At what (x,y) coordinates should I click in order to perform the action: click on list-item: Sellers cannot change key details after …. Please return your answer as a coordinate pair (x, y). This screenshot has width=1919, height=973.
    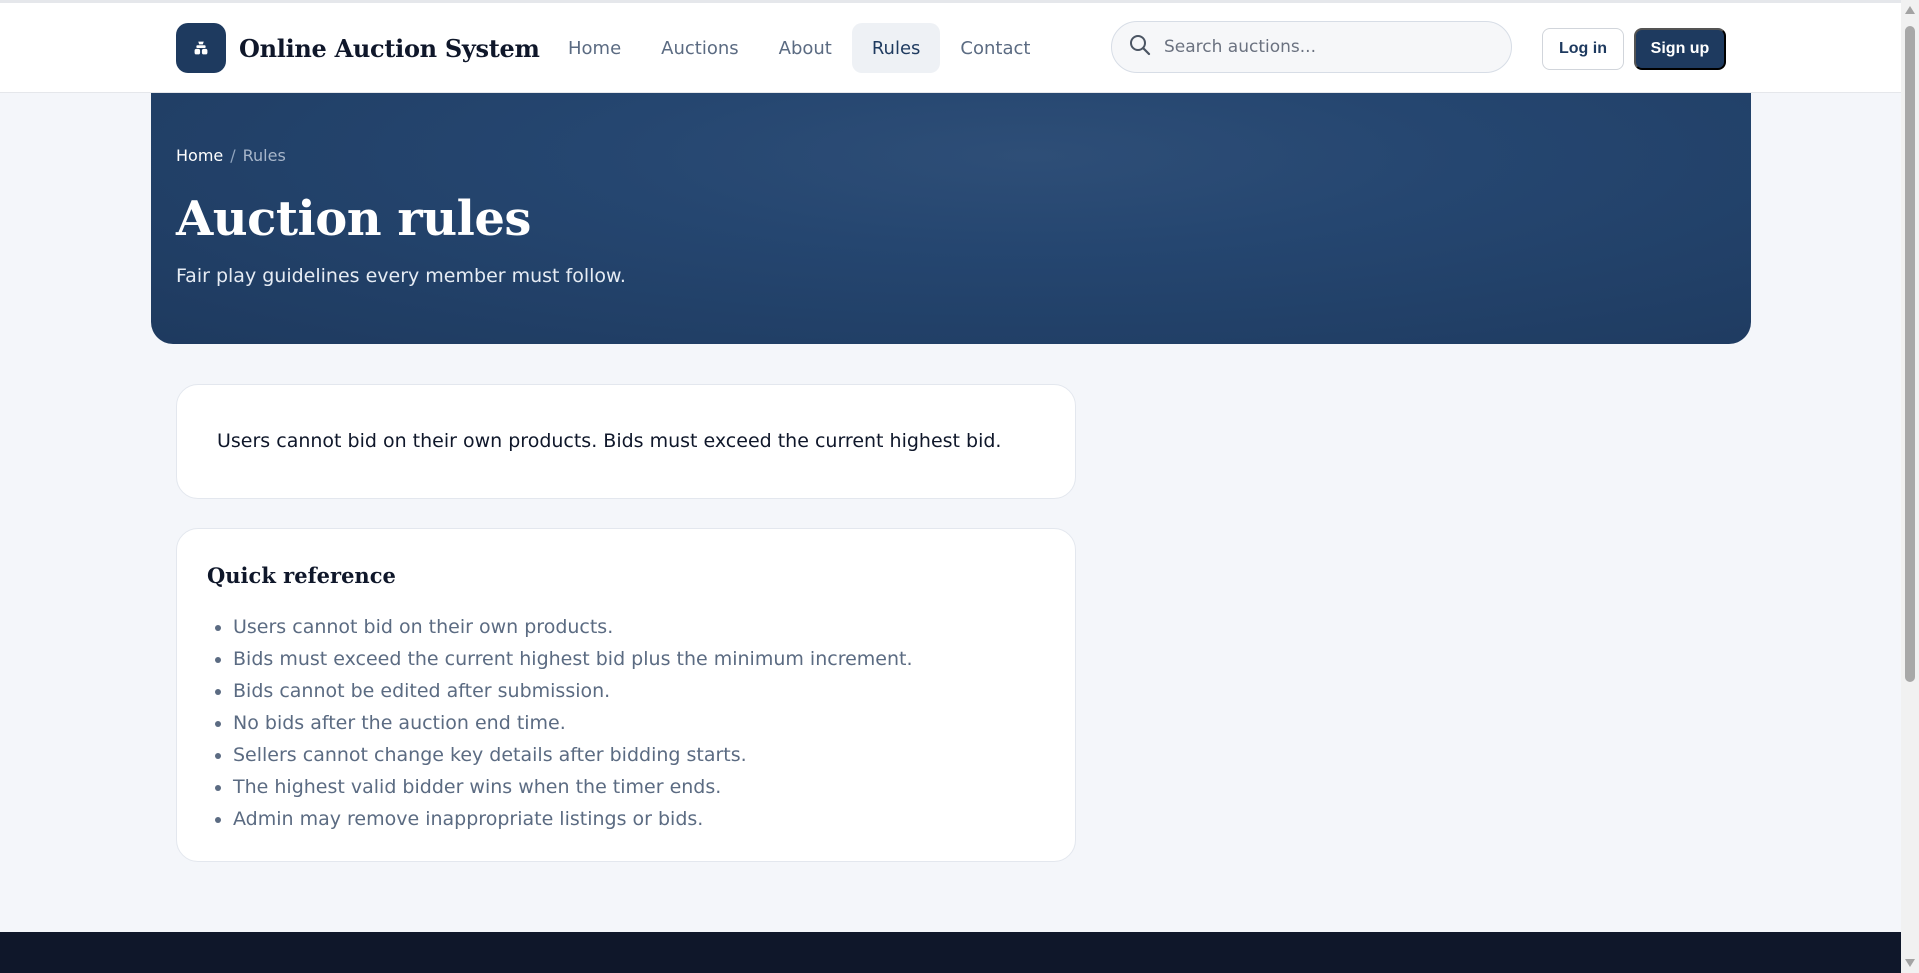
    Looking at the image, I should click on (564, 755).